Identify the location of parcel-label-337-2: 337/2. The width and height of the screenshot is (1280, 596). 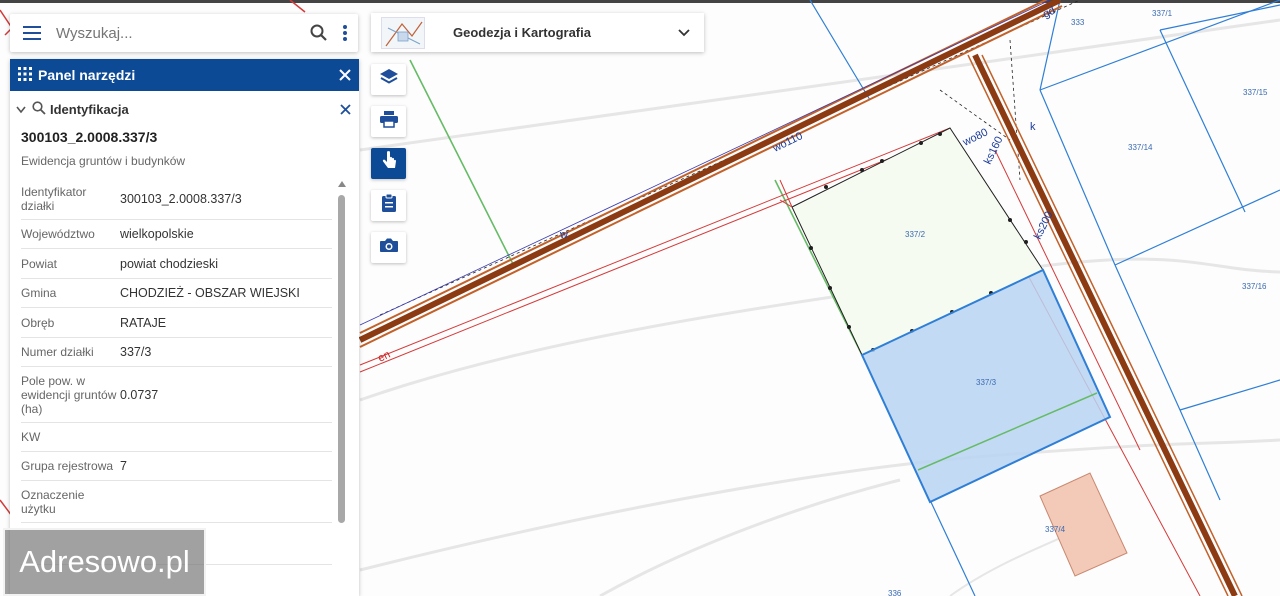
(915, 234).